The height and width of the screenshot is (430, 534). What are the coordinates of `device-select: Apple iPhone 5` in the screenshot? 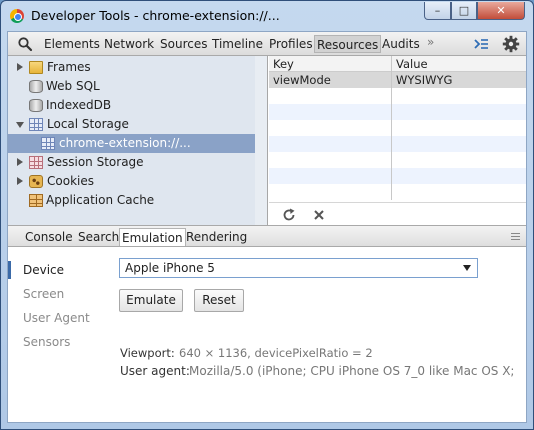 It's located at (298, 268).